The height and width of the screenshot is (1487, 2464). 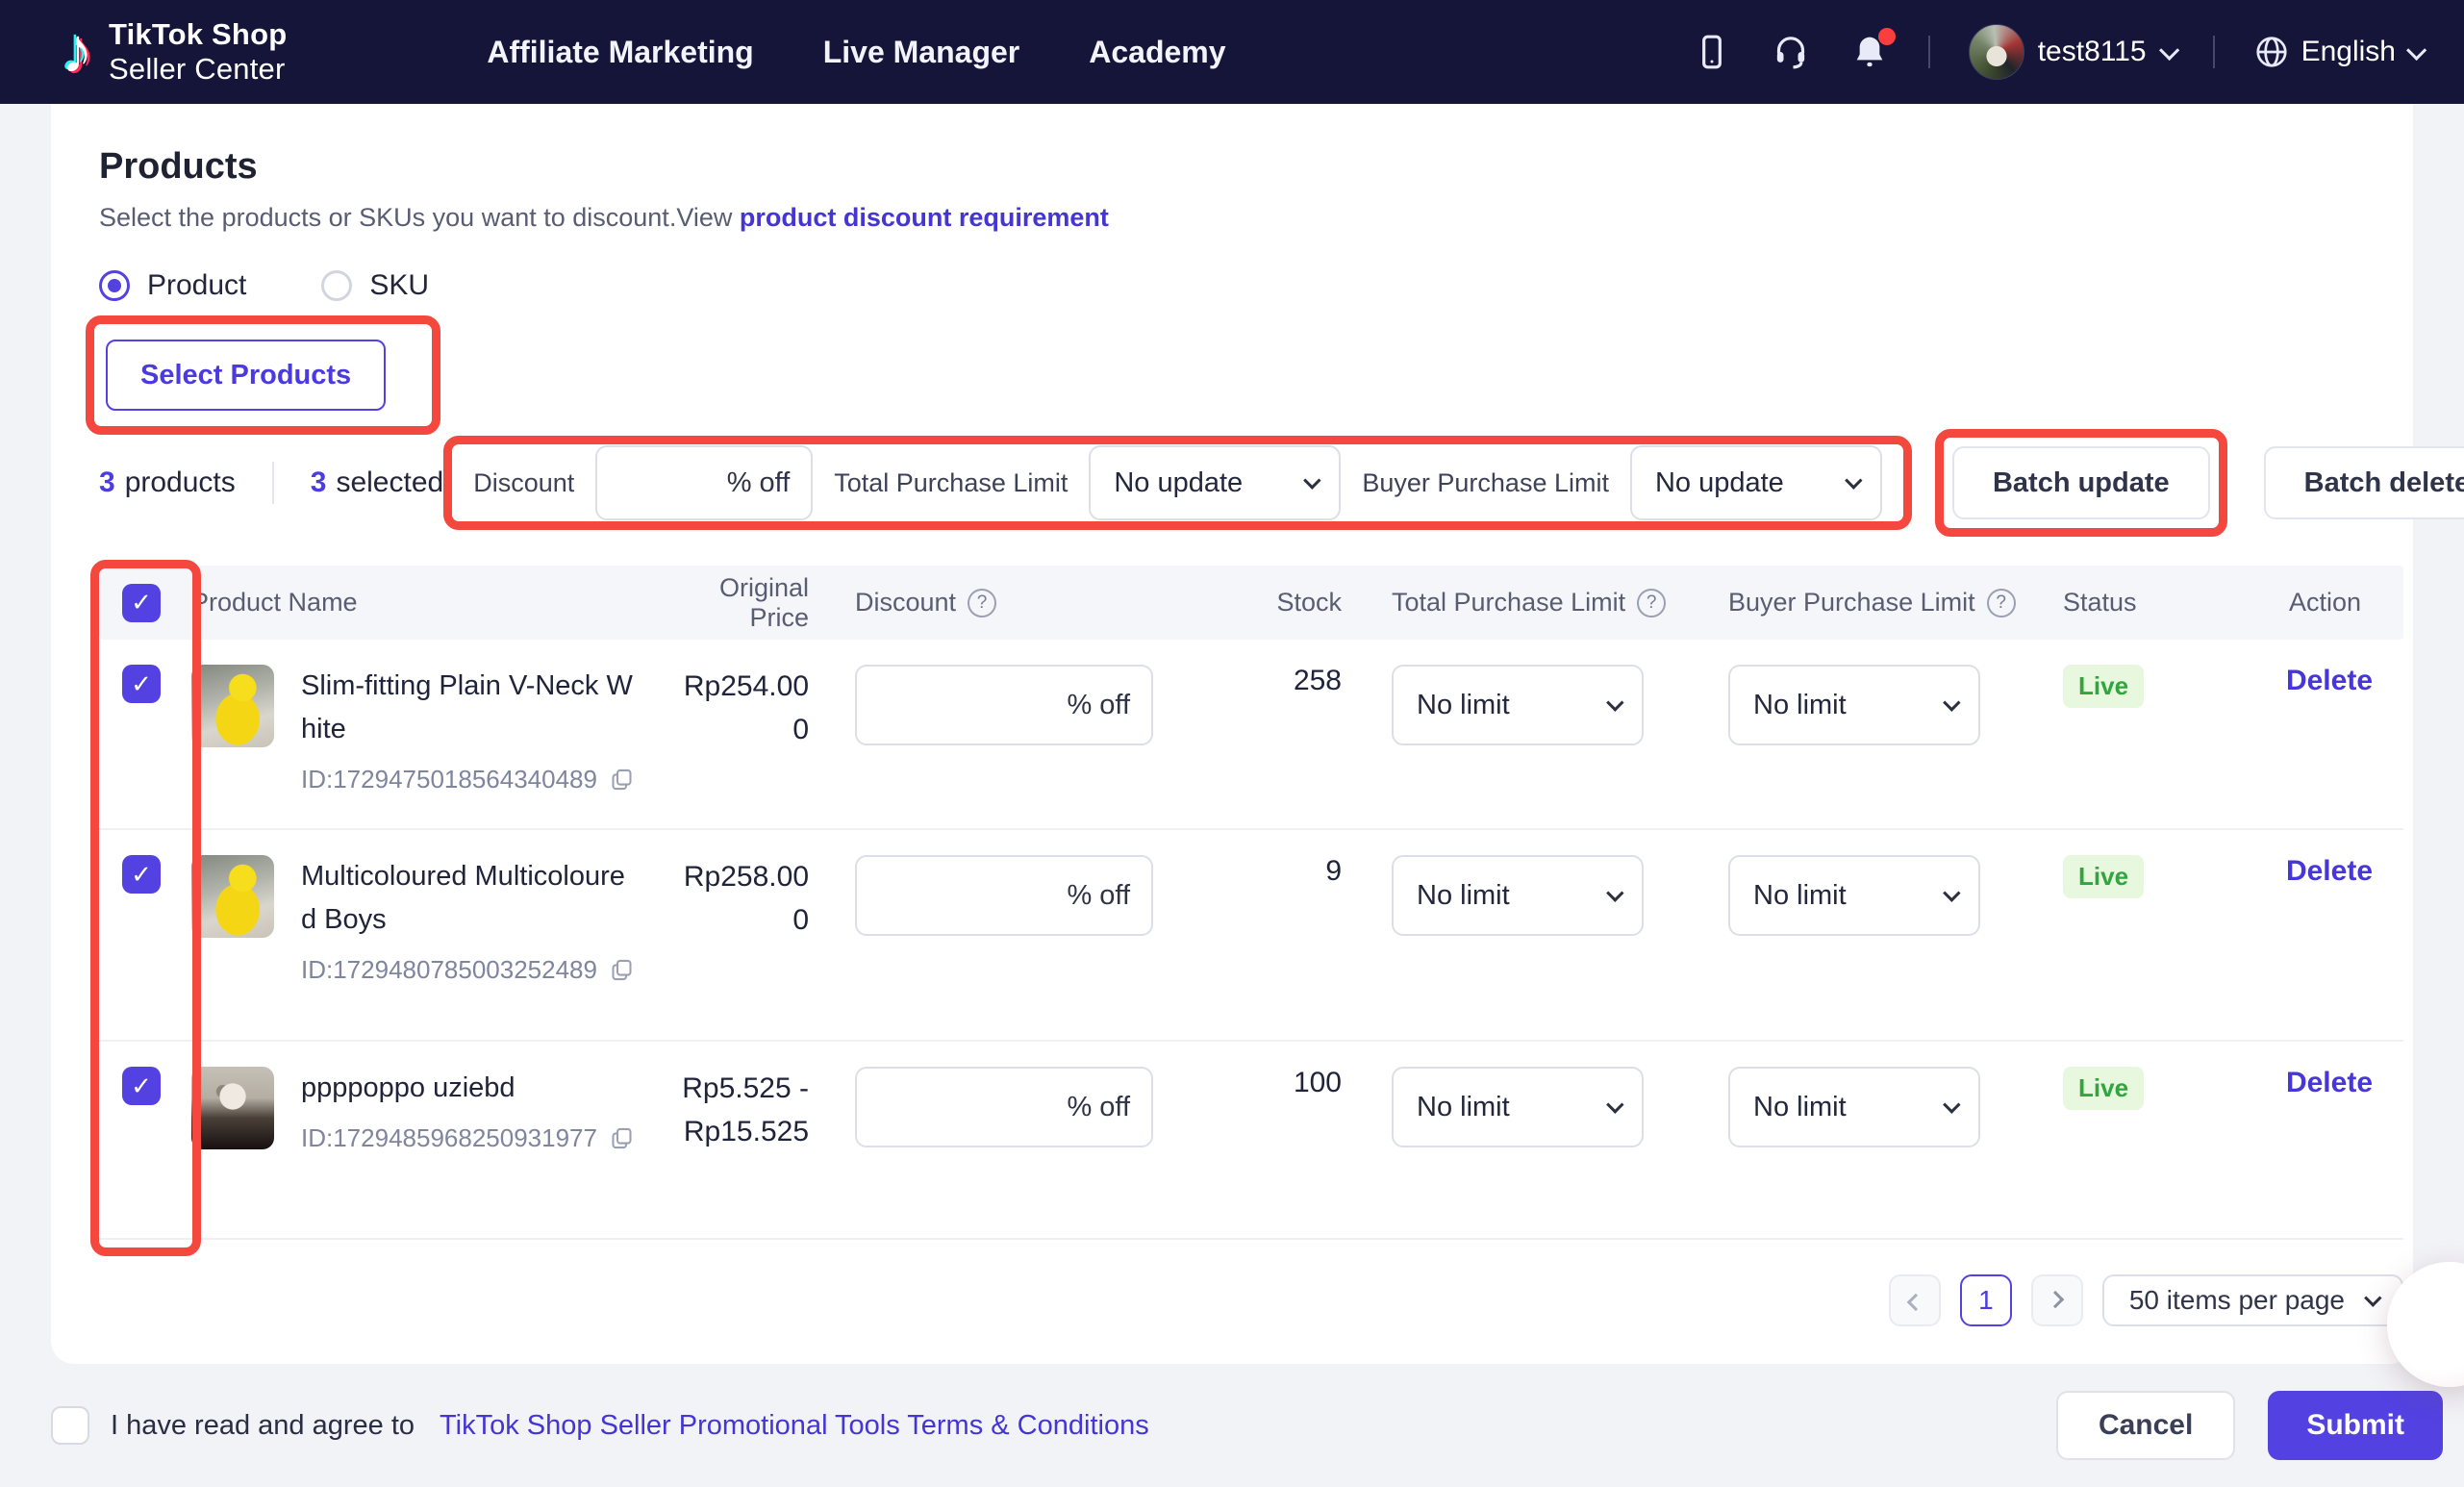 I want to click on total-purchase-limit-help-icon: ?, so click(x=1652, y=603).